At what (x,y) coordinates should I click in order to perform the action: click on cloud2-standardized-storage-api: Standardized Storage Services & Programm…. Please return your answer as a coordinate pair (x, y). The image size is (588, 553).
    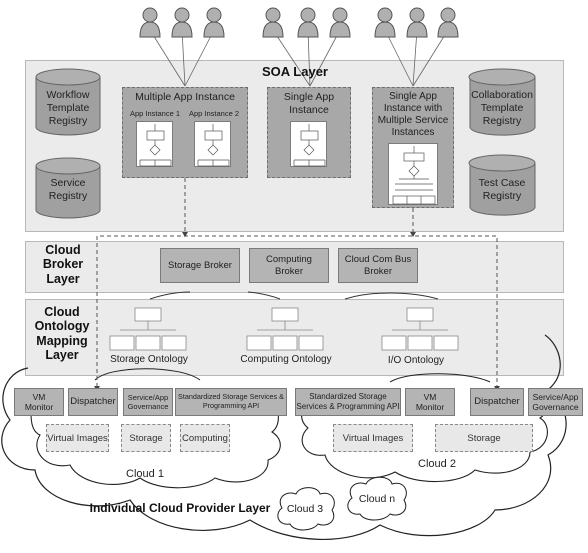
    Looking at the image, I should click on (348, 402).